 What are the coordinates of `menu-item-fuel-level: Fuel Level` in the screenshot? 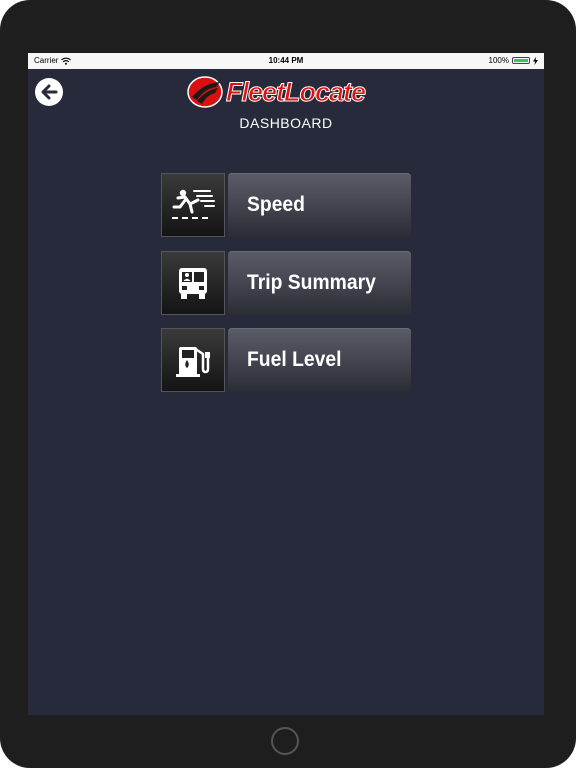 It's located at (286, 360).